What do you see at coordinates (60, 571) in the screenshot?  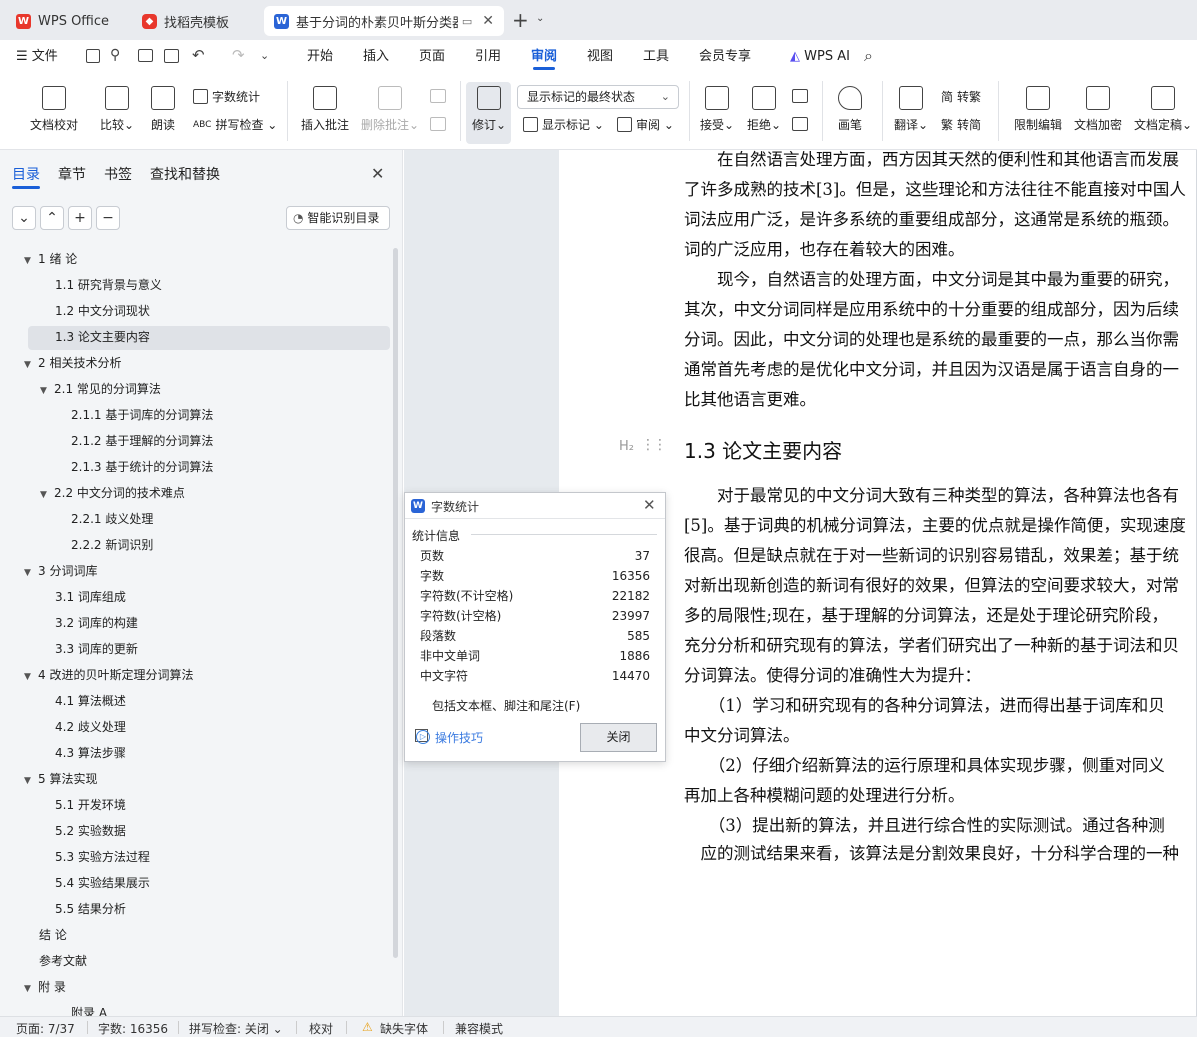 I see `toc-item: ▼ 3 分词词库` at bounding box center [60, 571].